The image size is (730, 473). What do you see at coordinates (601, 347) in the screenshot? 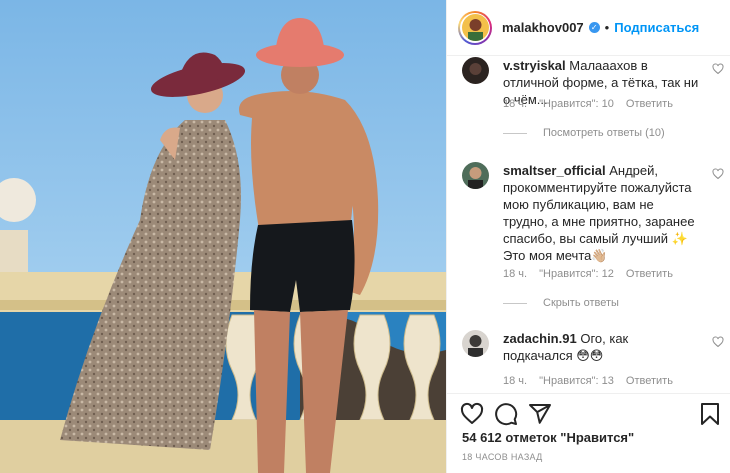
I see `comment-text-block: zadachin.91 Ого, как подкачался 😳😳` at bounding box center [601, 347].